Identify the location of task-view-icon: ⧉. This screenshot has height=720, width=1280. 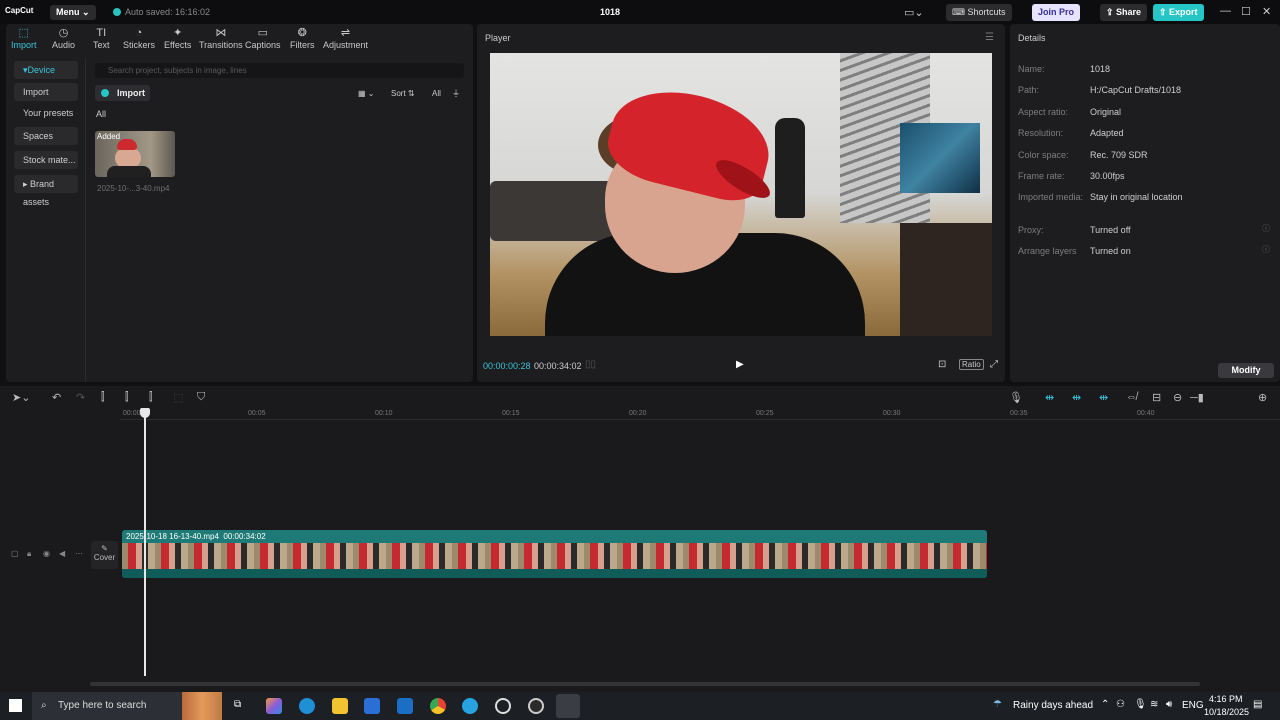
(237, 704).